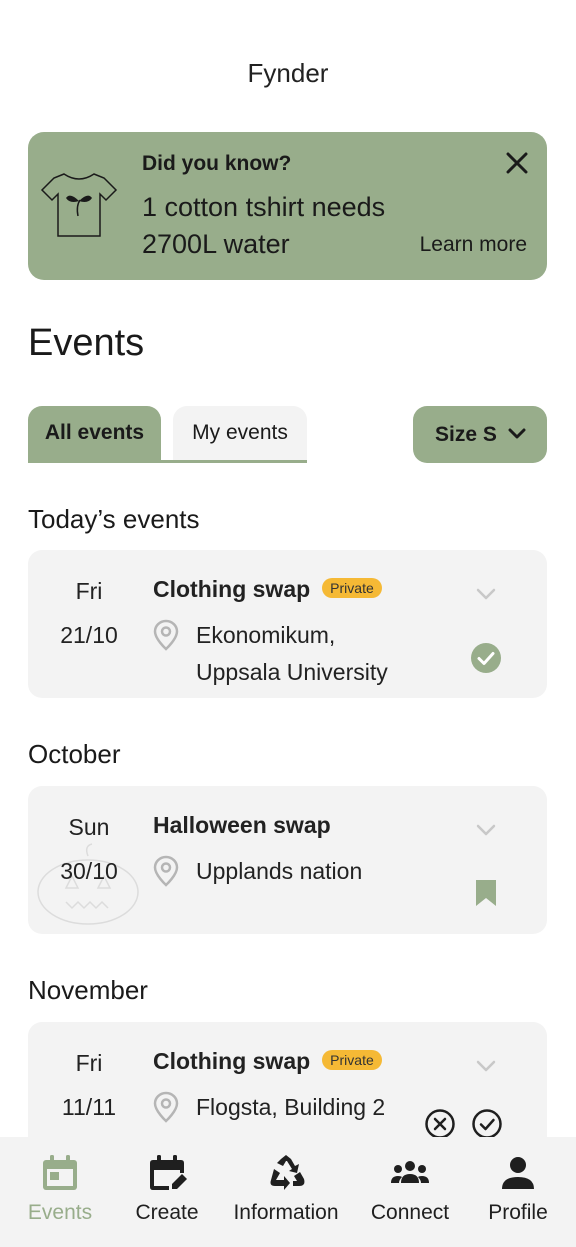 This screenshot has width=576, height=1247. Describe the element at coordinates (287, 1172) in the screenshot. I see `recycle-icon` at that location.